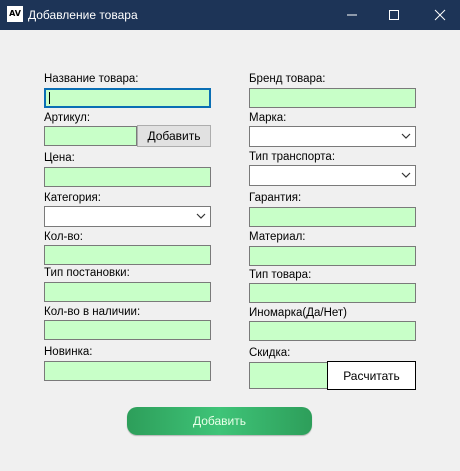  Describe the element at coordinates (277, 237) in the screenshot. I see `material-label: Материал:` at that location.